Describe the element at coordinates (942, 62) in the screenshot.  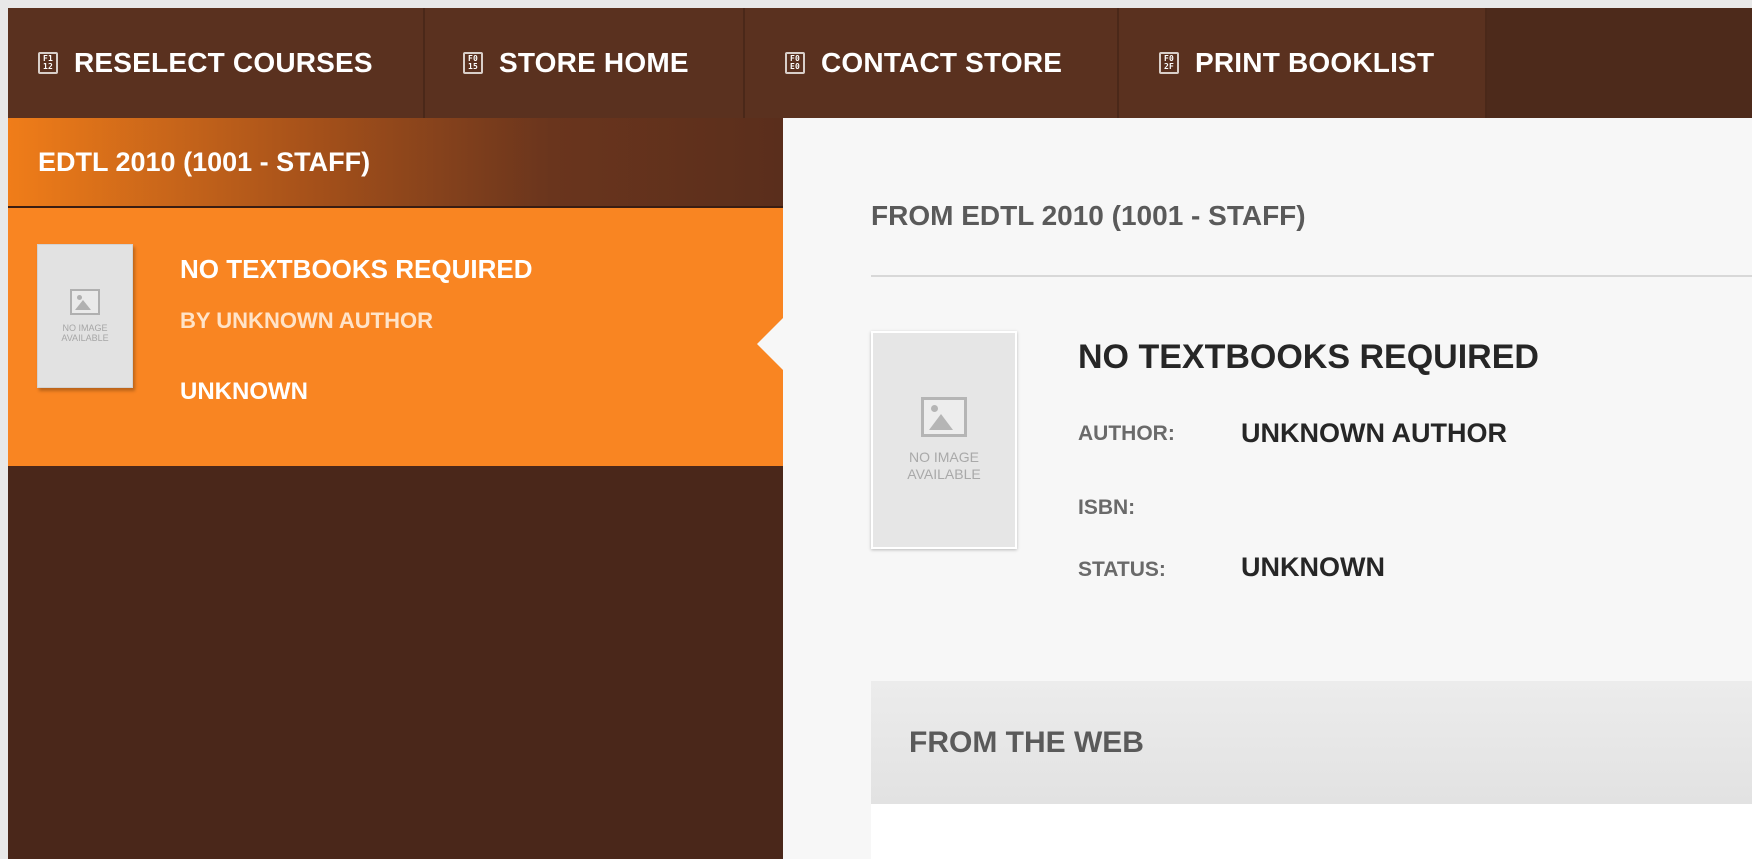
I see `contact-store-label: CONTACT STORE` at that location.